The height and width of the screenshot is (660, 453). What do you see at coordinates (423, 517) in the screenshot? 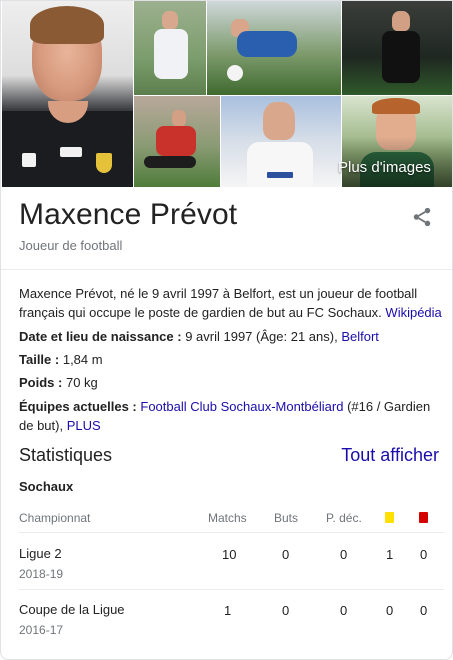
I see `red-card-icon` at bounding box center [423, 517].